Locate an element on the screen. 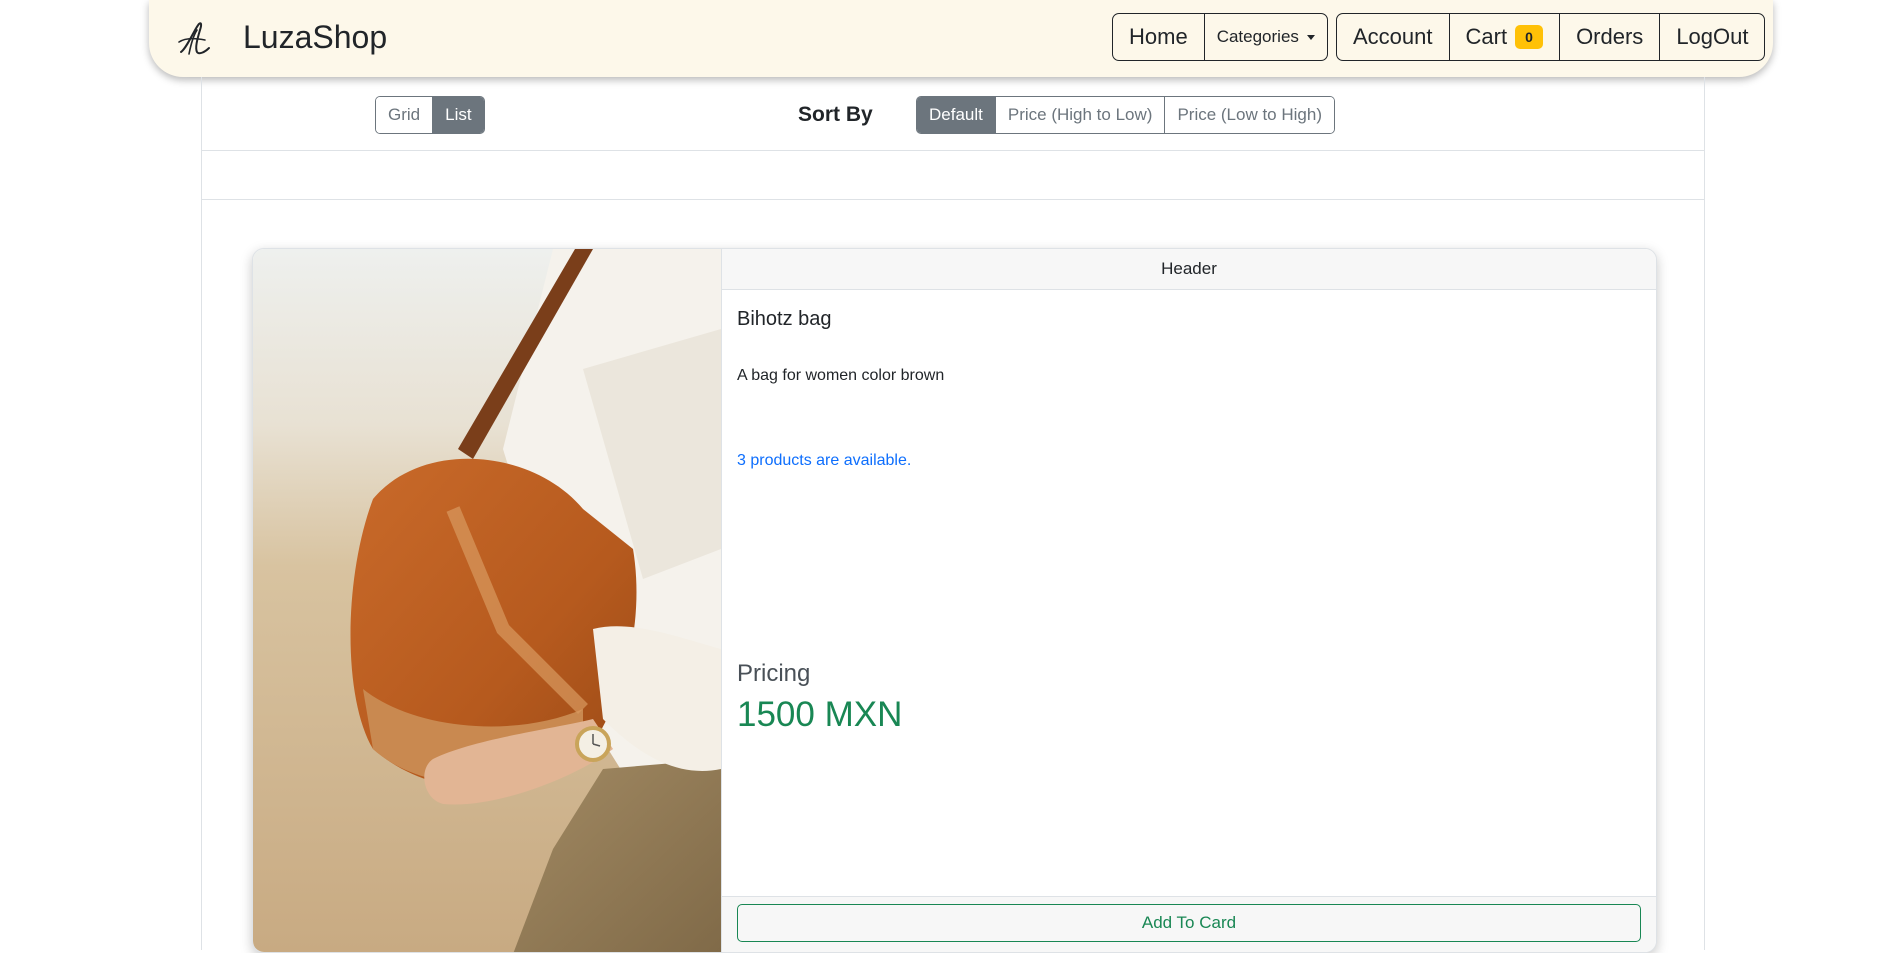 This screenshot has height=953, width=1895. filter-row is located at coordinates (953, 175).